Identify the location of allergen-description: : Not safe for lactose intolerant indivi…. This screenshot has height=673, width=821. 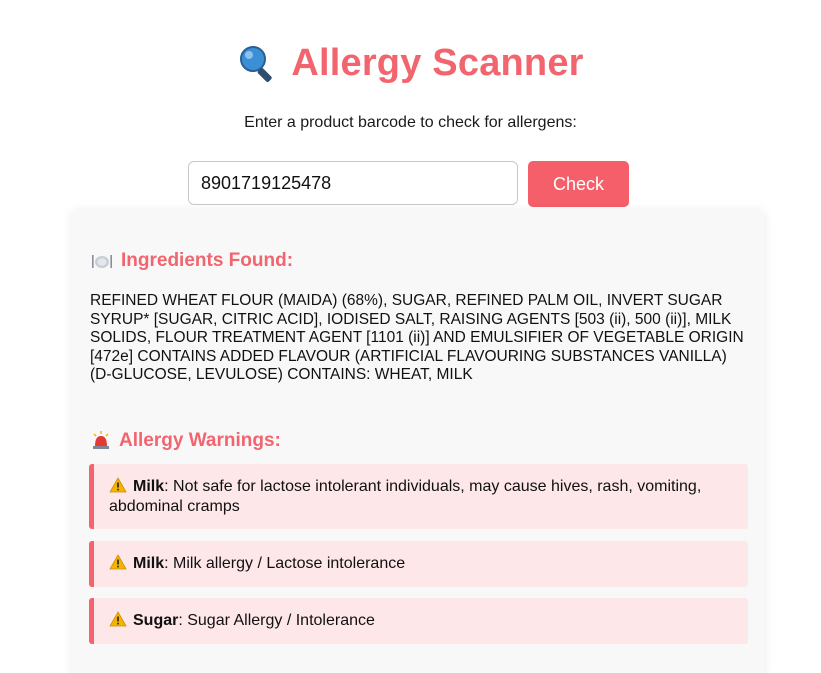
(405, 496).